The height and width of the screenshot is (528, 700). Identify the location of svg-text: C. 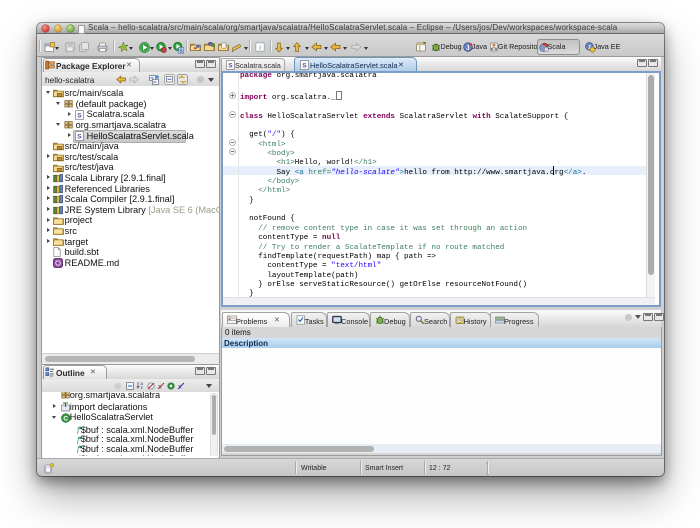
(65, 418).